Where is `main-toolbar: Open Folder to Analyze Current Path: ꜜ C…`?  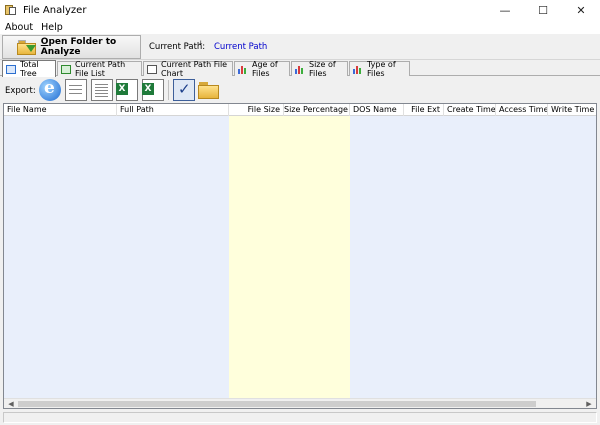
main-toolbar: Open Folder to Analyze Current Path: ꜜ C… is located at coordinates (300, 47).